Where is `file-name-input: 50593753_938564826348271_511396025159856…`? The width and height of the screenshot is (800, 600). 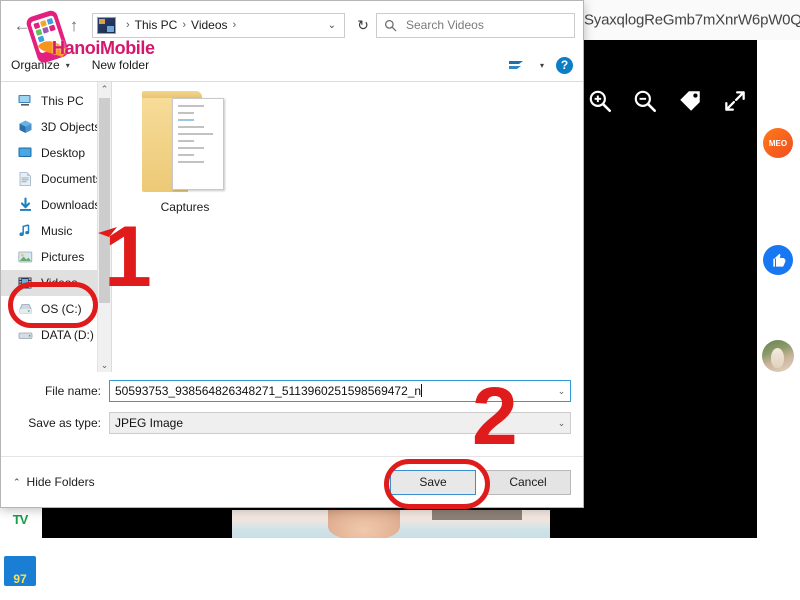
file-name-input: 50593753_938564826348271_511396025159856… is located at coordinates (331, 391).